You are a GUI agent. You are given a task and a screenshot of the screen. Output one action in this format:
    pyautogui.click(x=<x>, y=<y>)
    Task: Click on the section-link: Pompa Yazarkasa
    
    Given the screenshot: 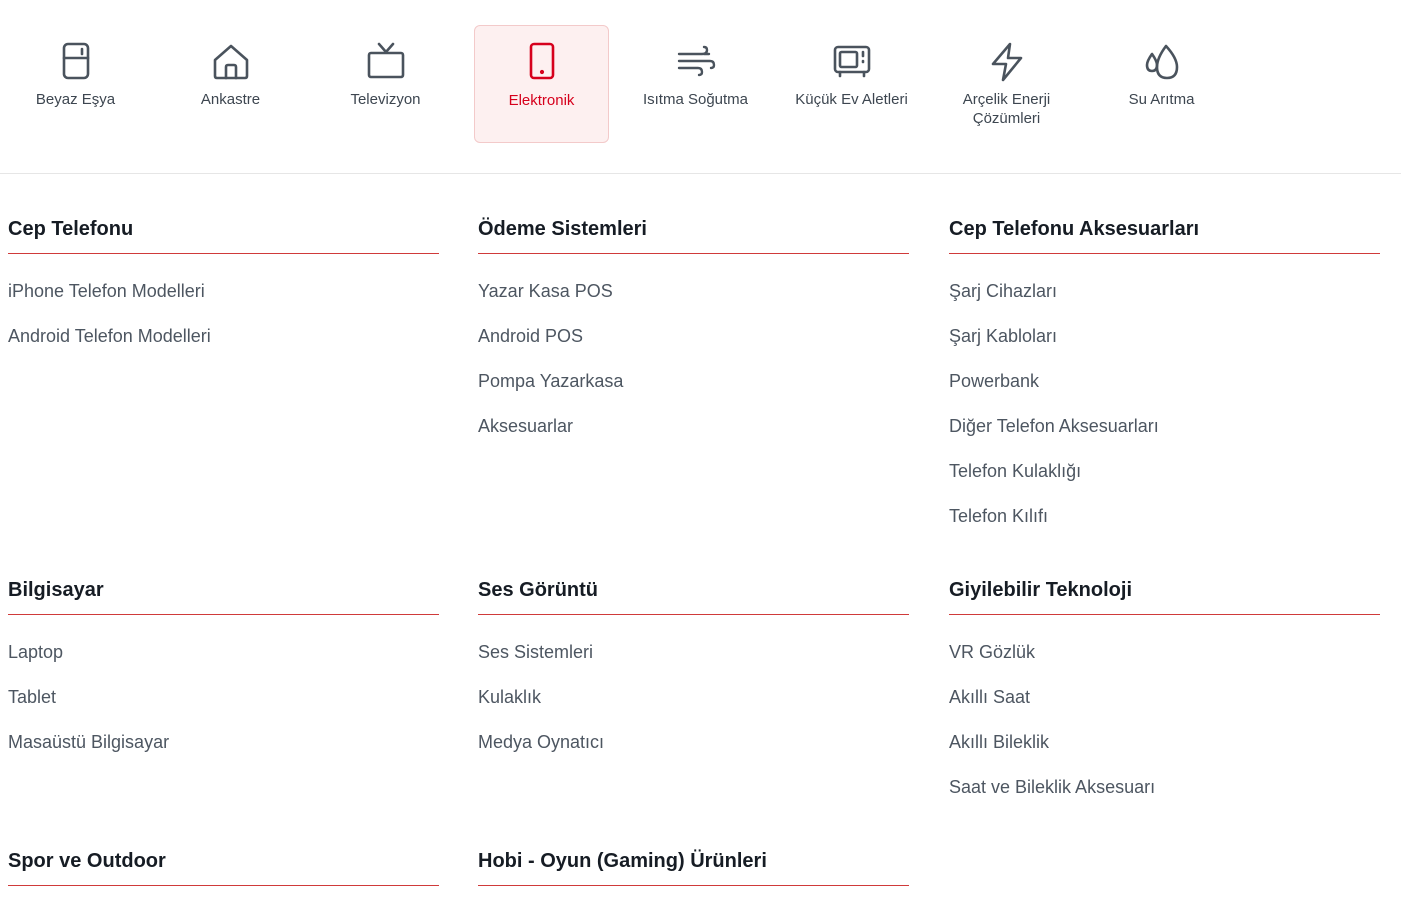 What is the action you would take?
    pyautogui.click(x=693, y=391)
    